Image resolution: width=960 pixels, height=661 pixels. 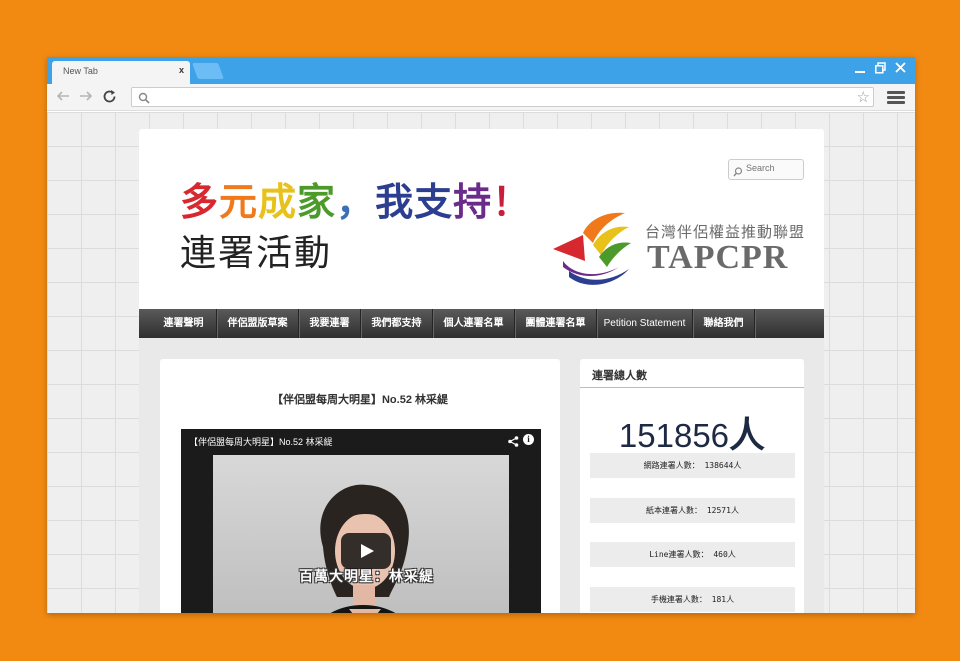 I want to click on share-icon, so click(x=513, y=443).